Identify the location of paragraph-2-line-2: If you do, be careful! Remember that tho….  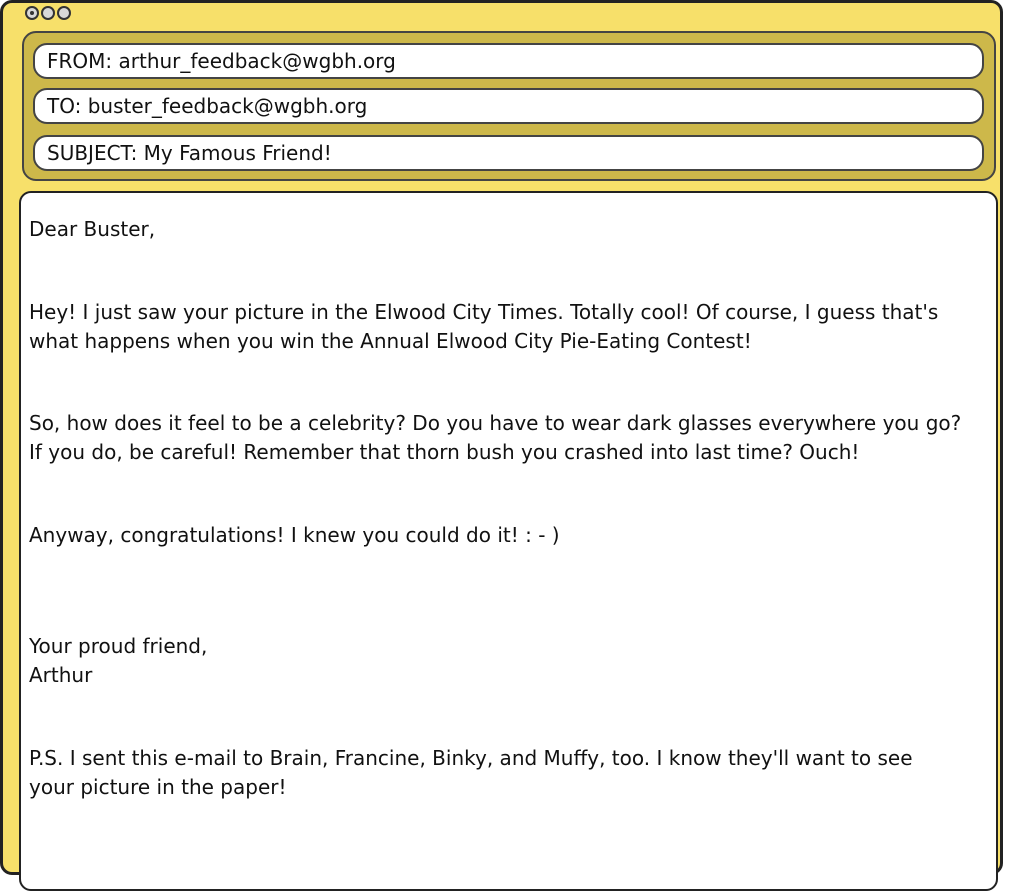
(444, 452).